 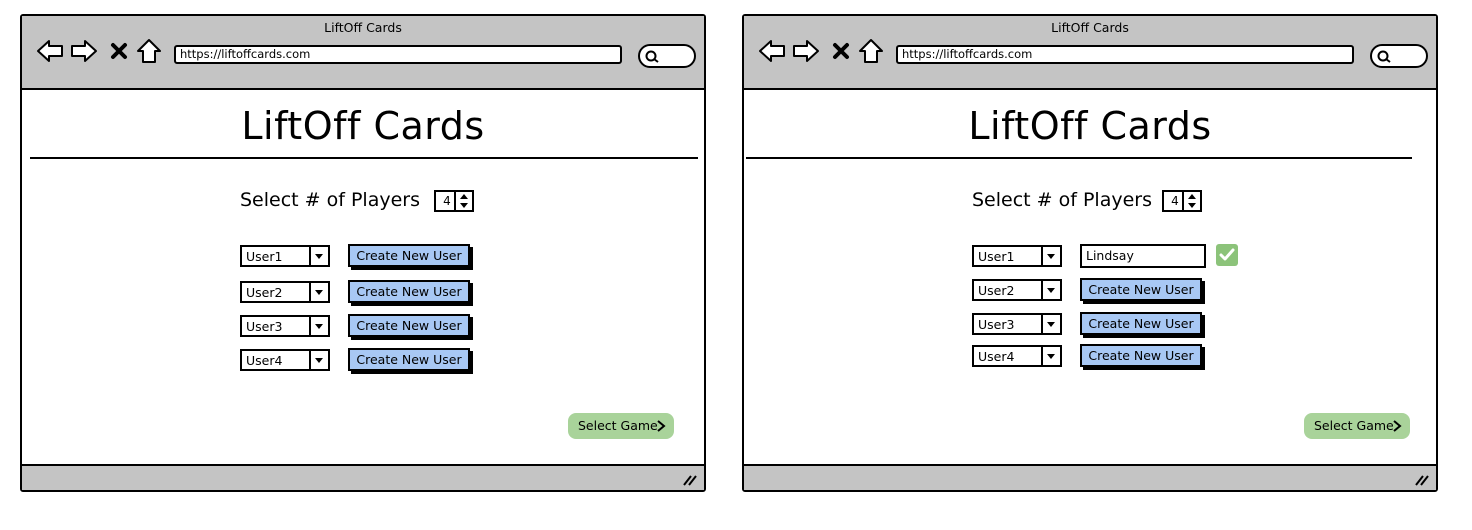 What do you see at coordinates (409, 255) in the screenshot?
I see `create-new-user-button-1: Create New User` at bounding box center [409, 255].